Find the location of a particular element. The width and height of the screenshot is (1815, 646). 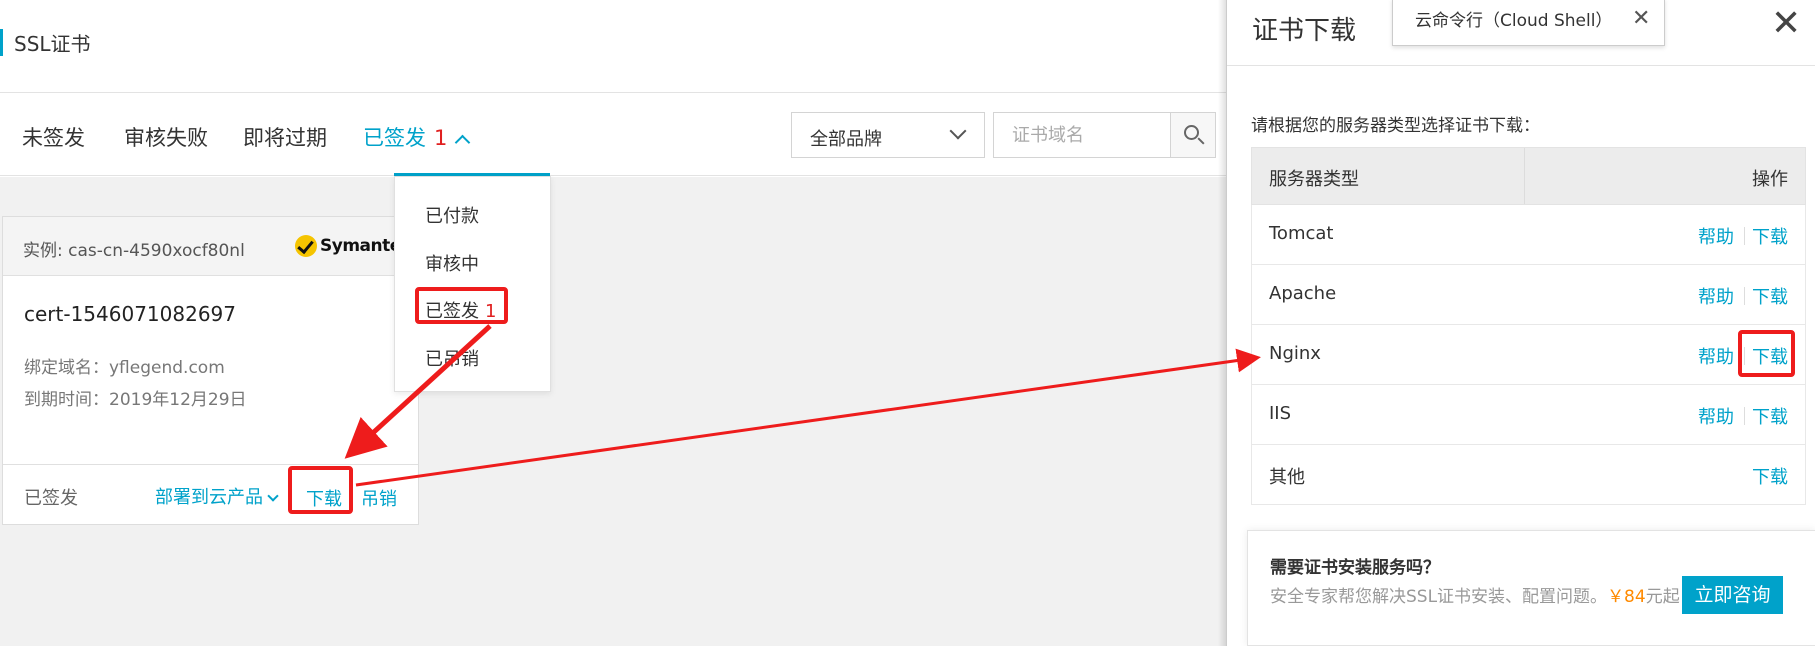

chevron-up-icon is located at coordinates (463, 142).